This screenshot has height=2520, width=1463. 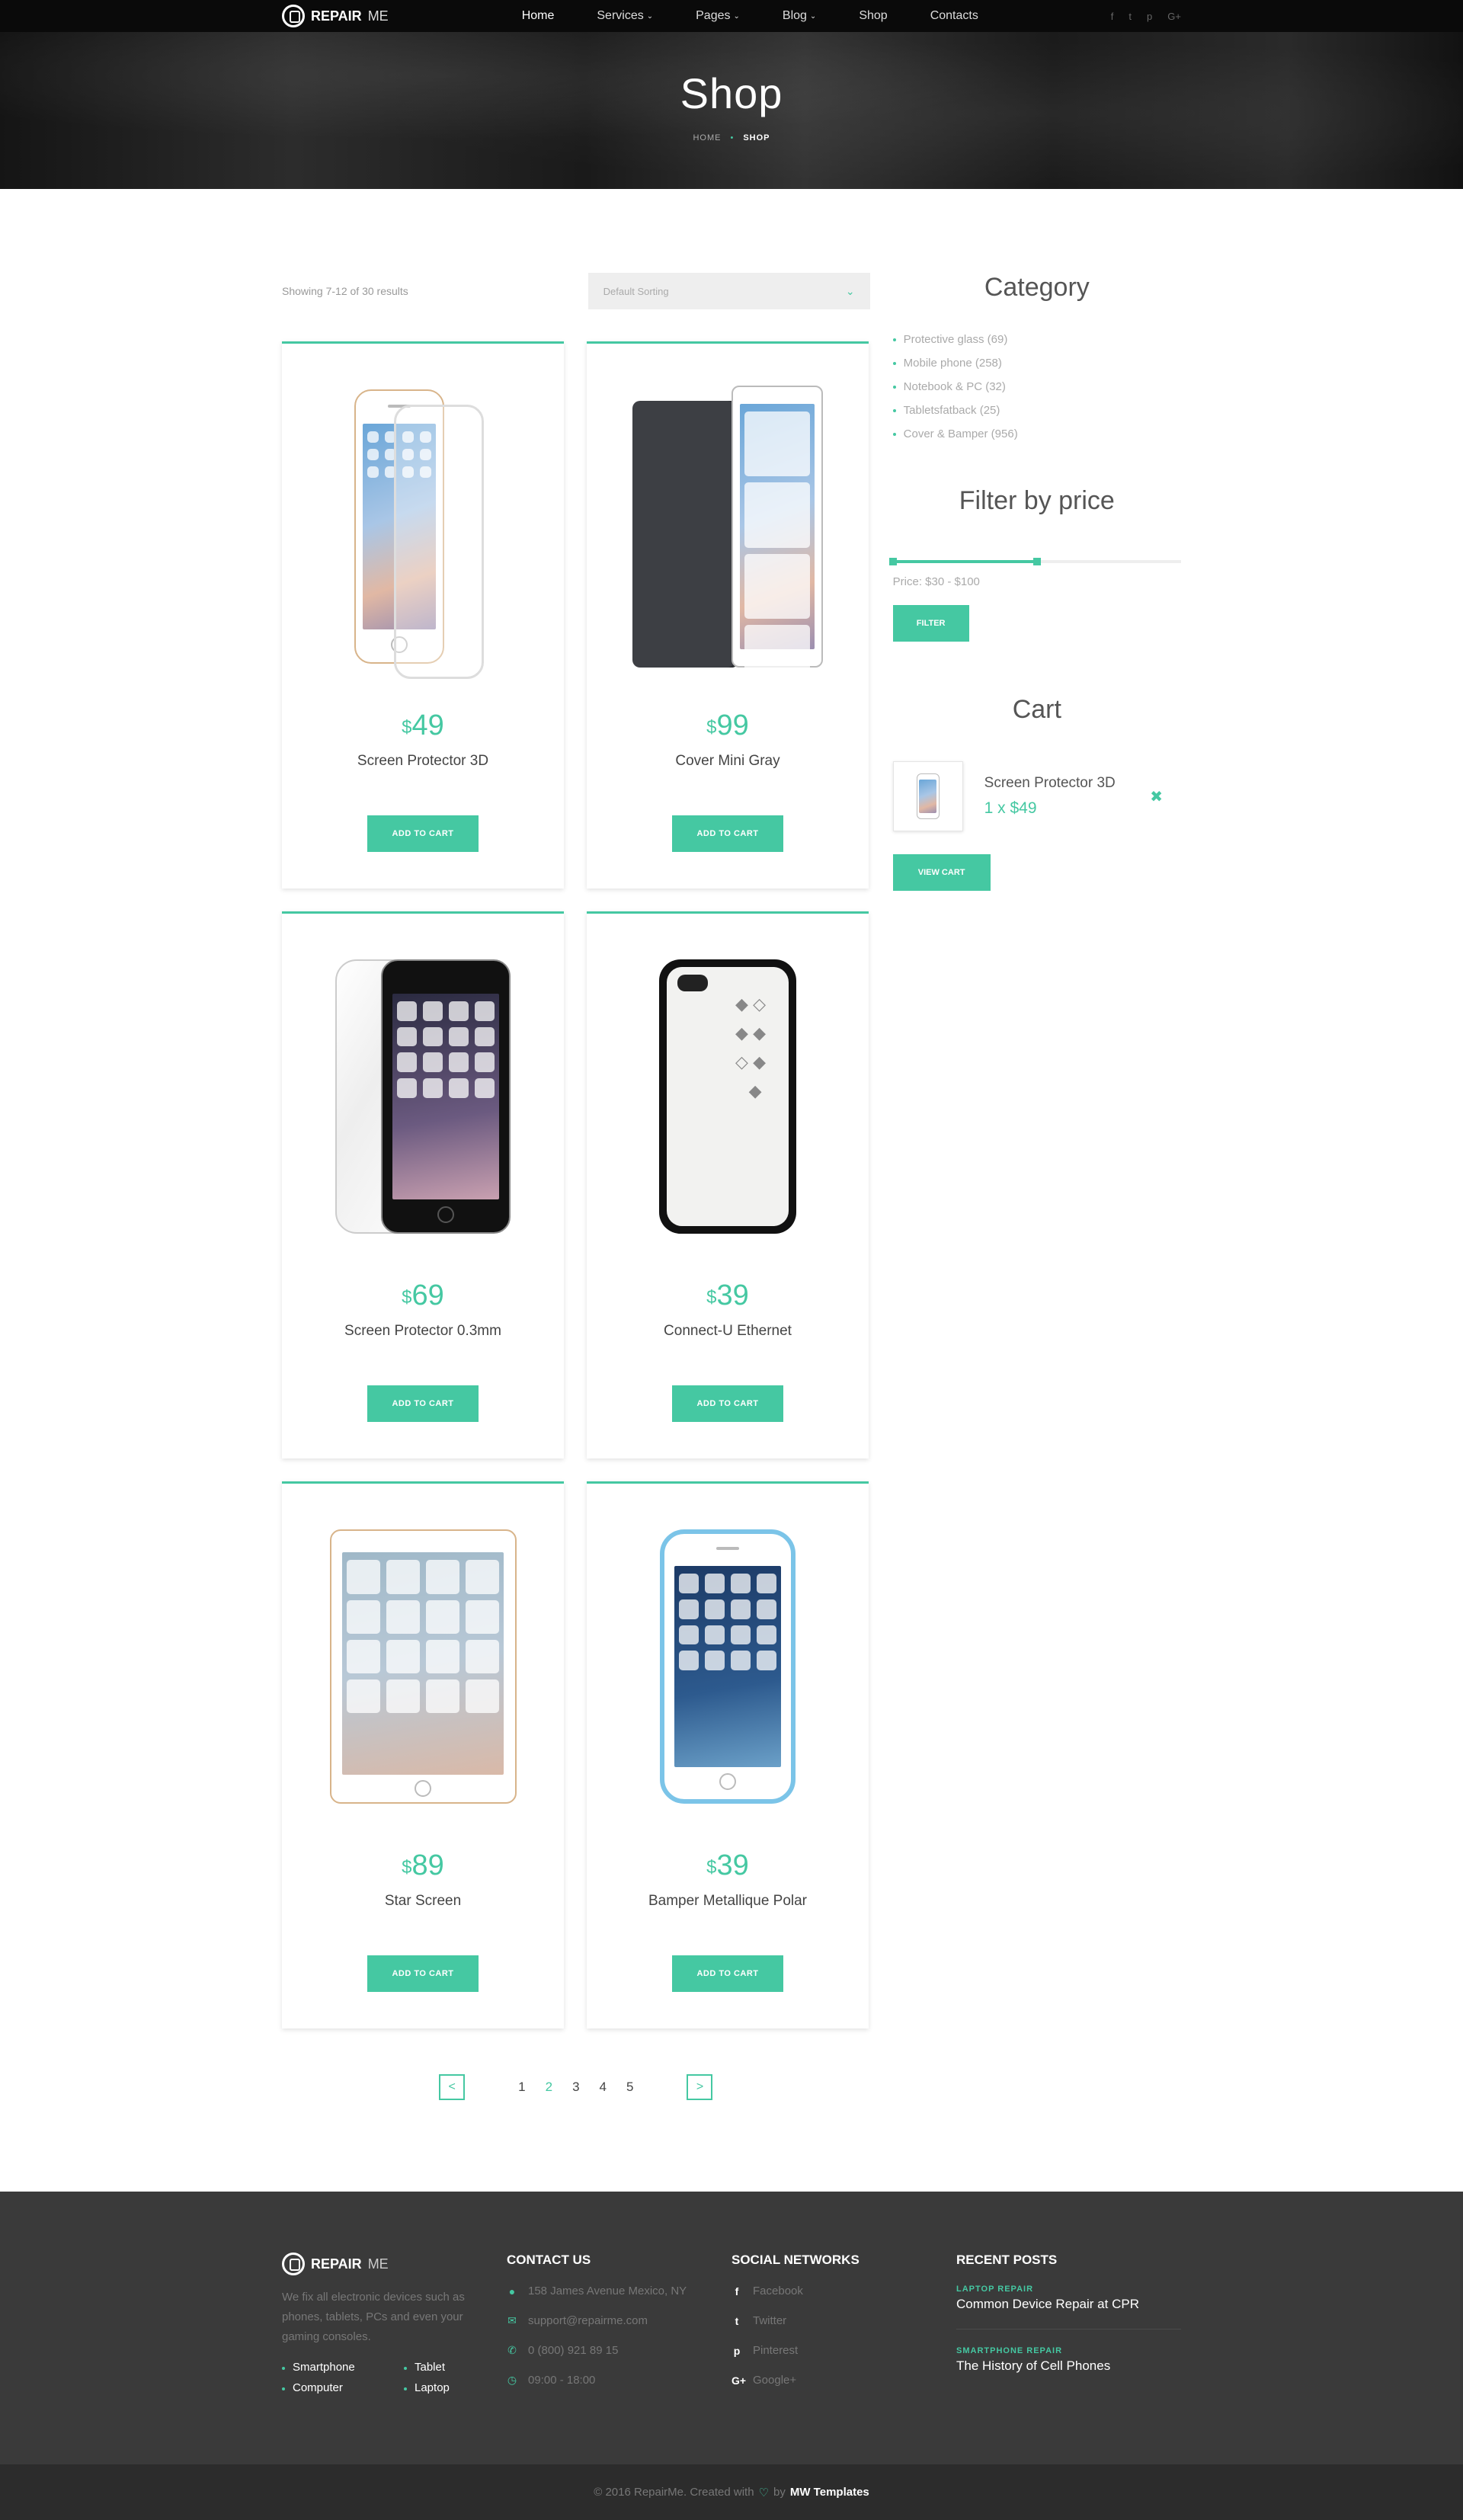 I want to click on blue-bumper-iphone-icon, so click(x=728, y=1666).